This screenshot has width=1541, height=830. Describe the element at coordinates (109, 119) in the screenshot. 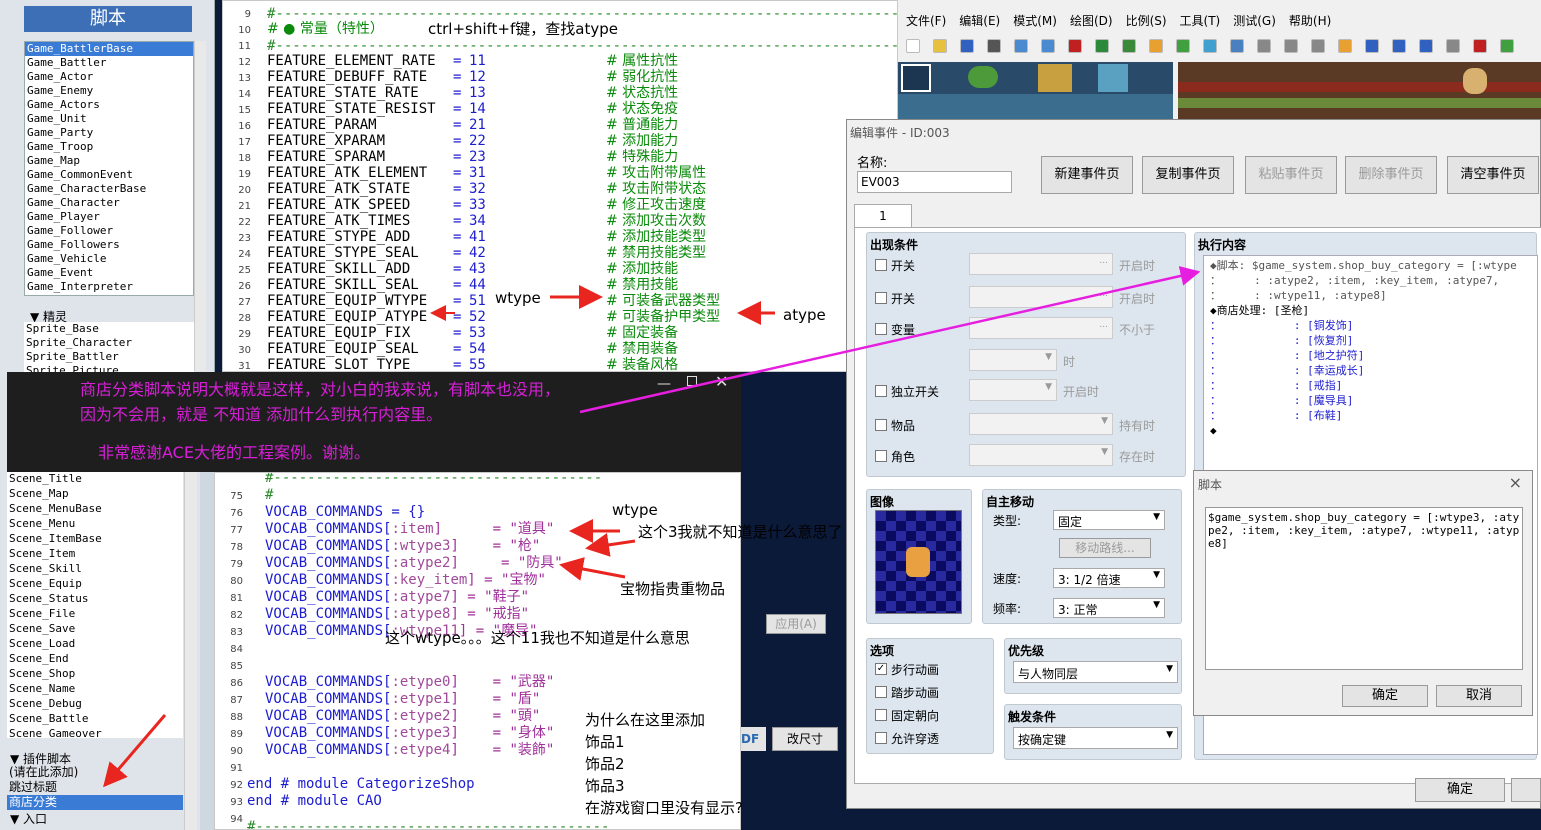

I see `script-list-item: Game_Unit` at that location.